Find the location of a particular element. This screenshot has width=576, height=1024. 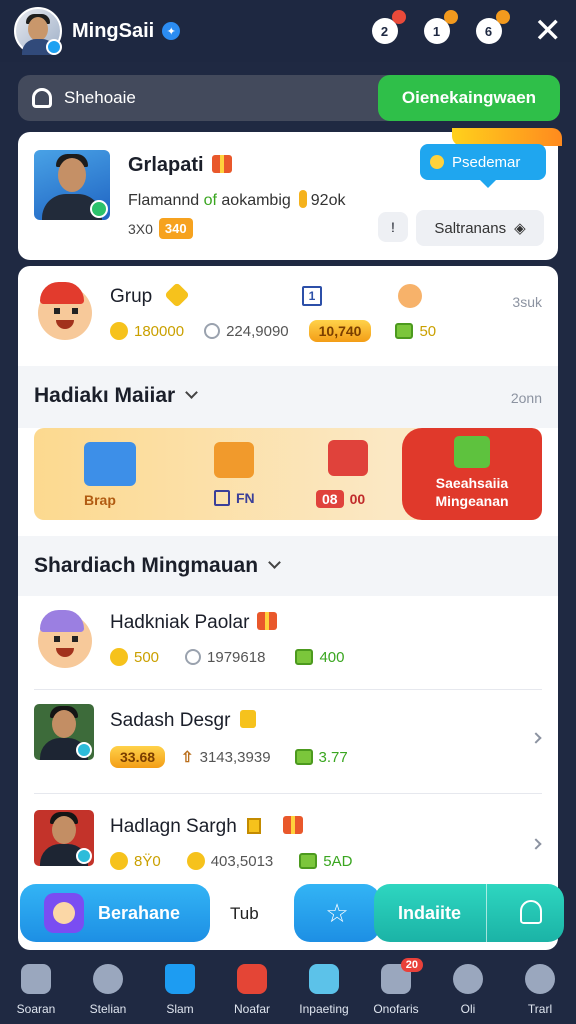

secondary-action-button: Indaiite is located at coordinates (469, 913).